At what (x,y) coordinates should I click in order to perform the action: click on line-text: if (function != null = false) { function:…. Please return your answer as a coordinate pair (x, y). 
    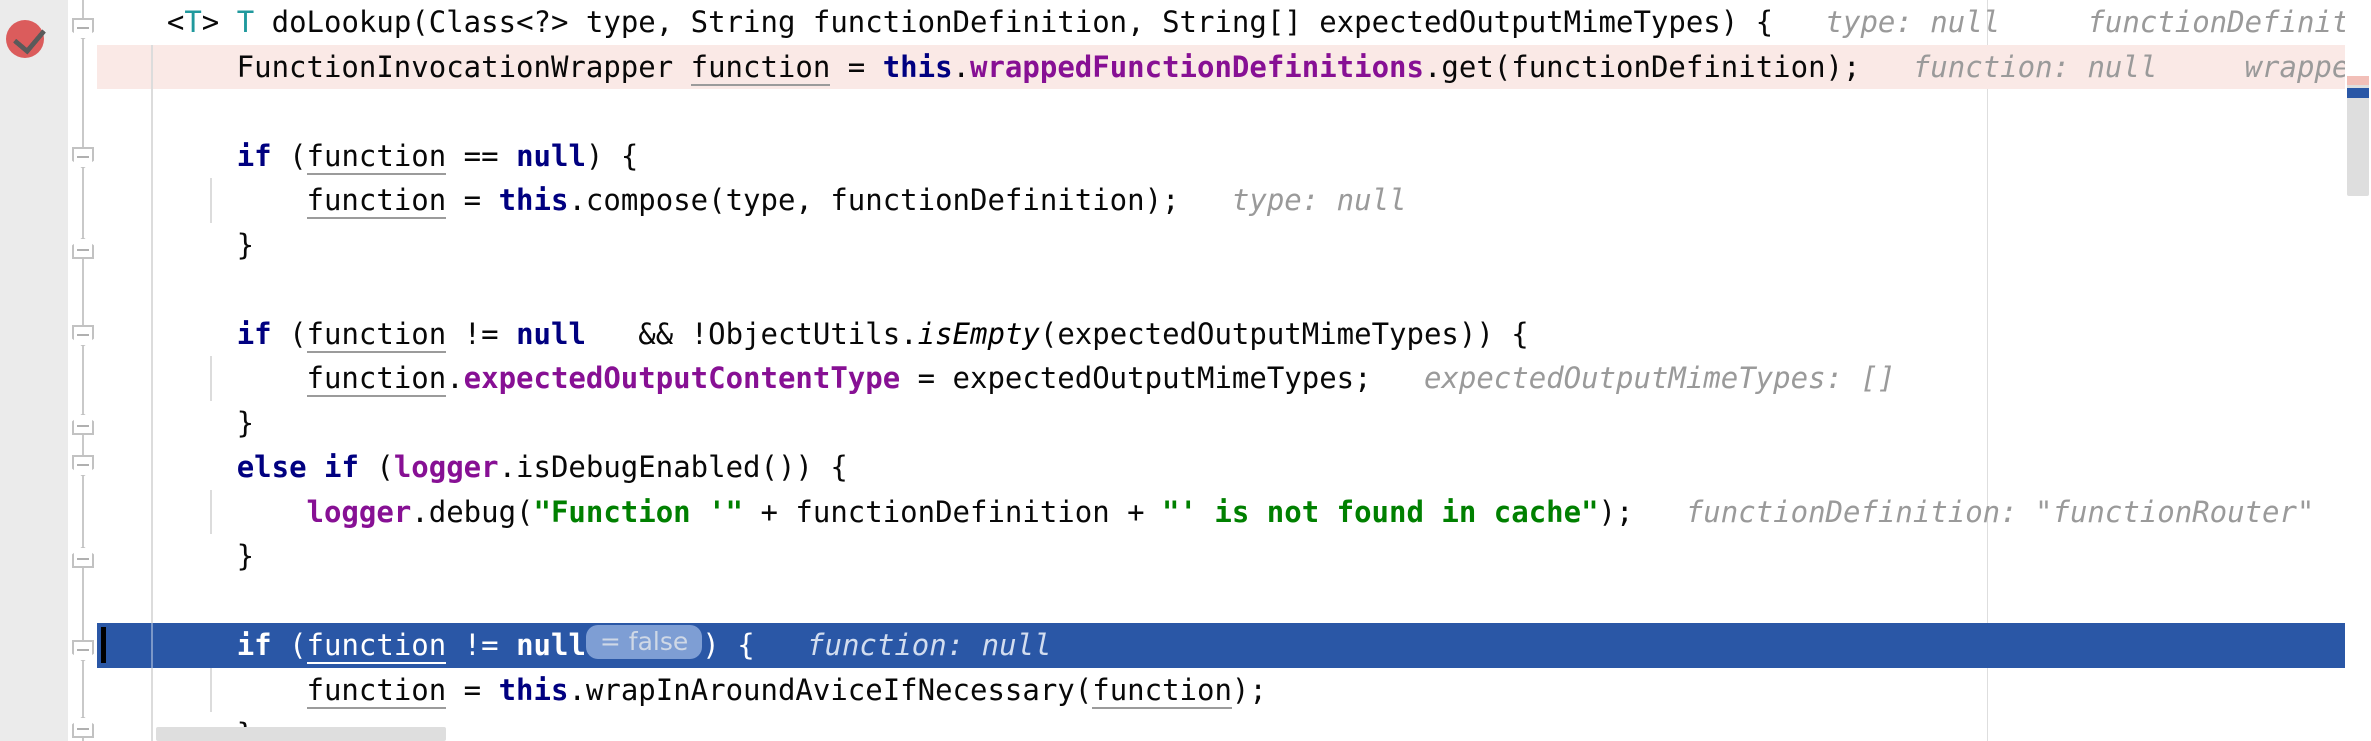
    Looking at the image, I should click on (574, 644).